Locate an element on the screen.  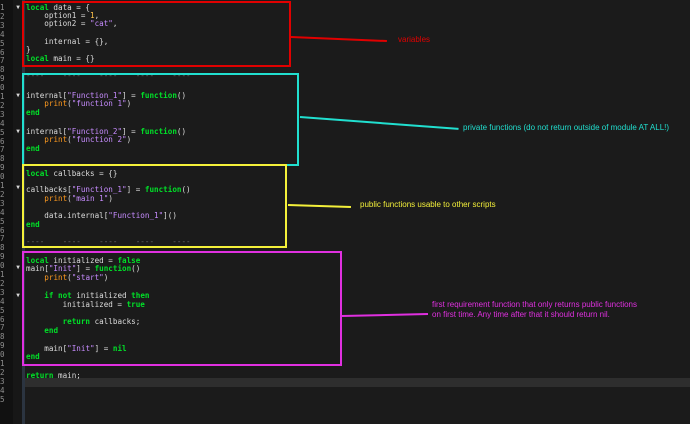
public-functions-box is located at coordinates (154, 206).